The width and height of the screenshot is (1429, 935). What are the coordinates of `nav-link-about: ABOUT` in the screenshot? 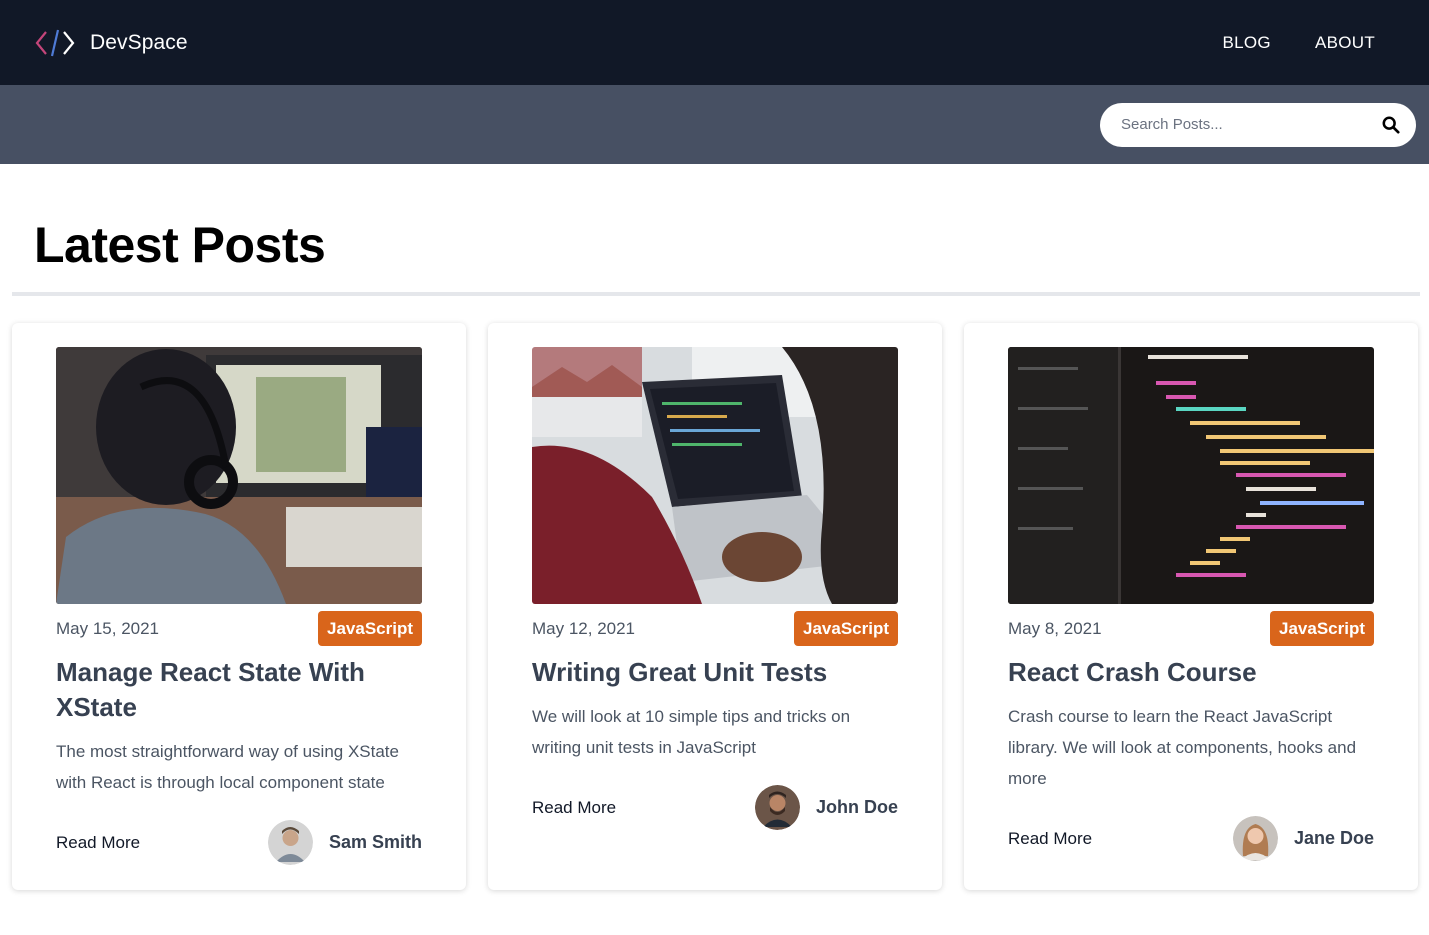 It's located at (1345, 43).